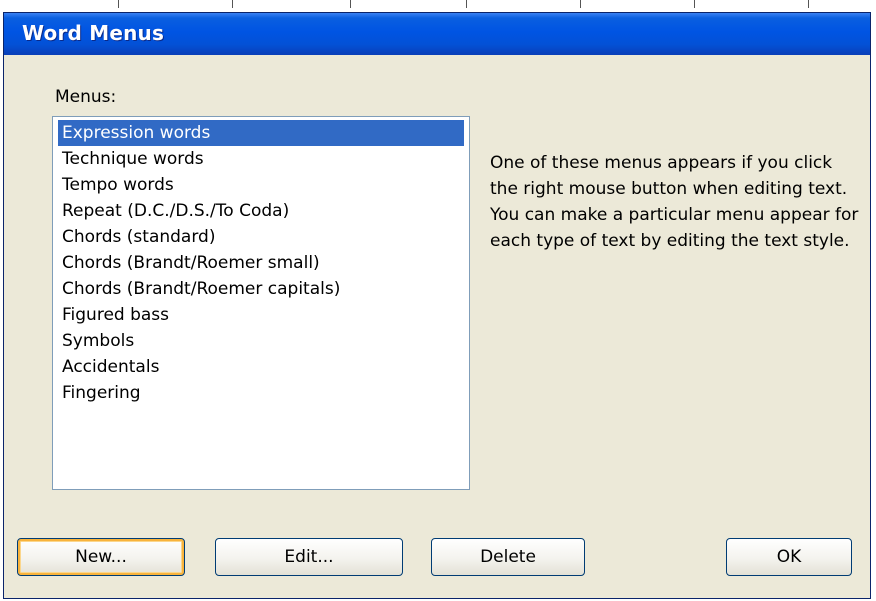 Image resolution: width=876 pixels, height=601 pixels. Describe the element at coordinates (261, 315) in the screenshot. I see `menu-list-item: Figured bass` at that location.